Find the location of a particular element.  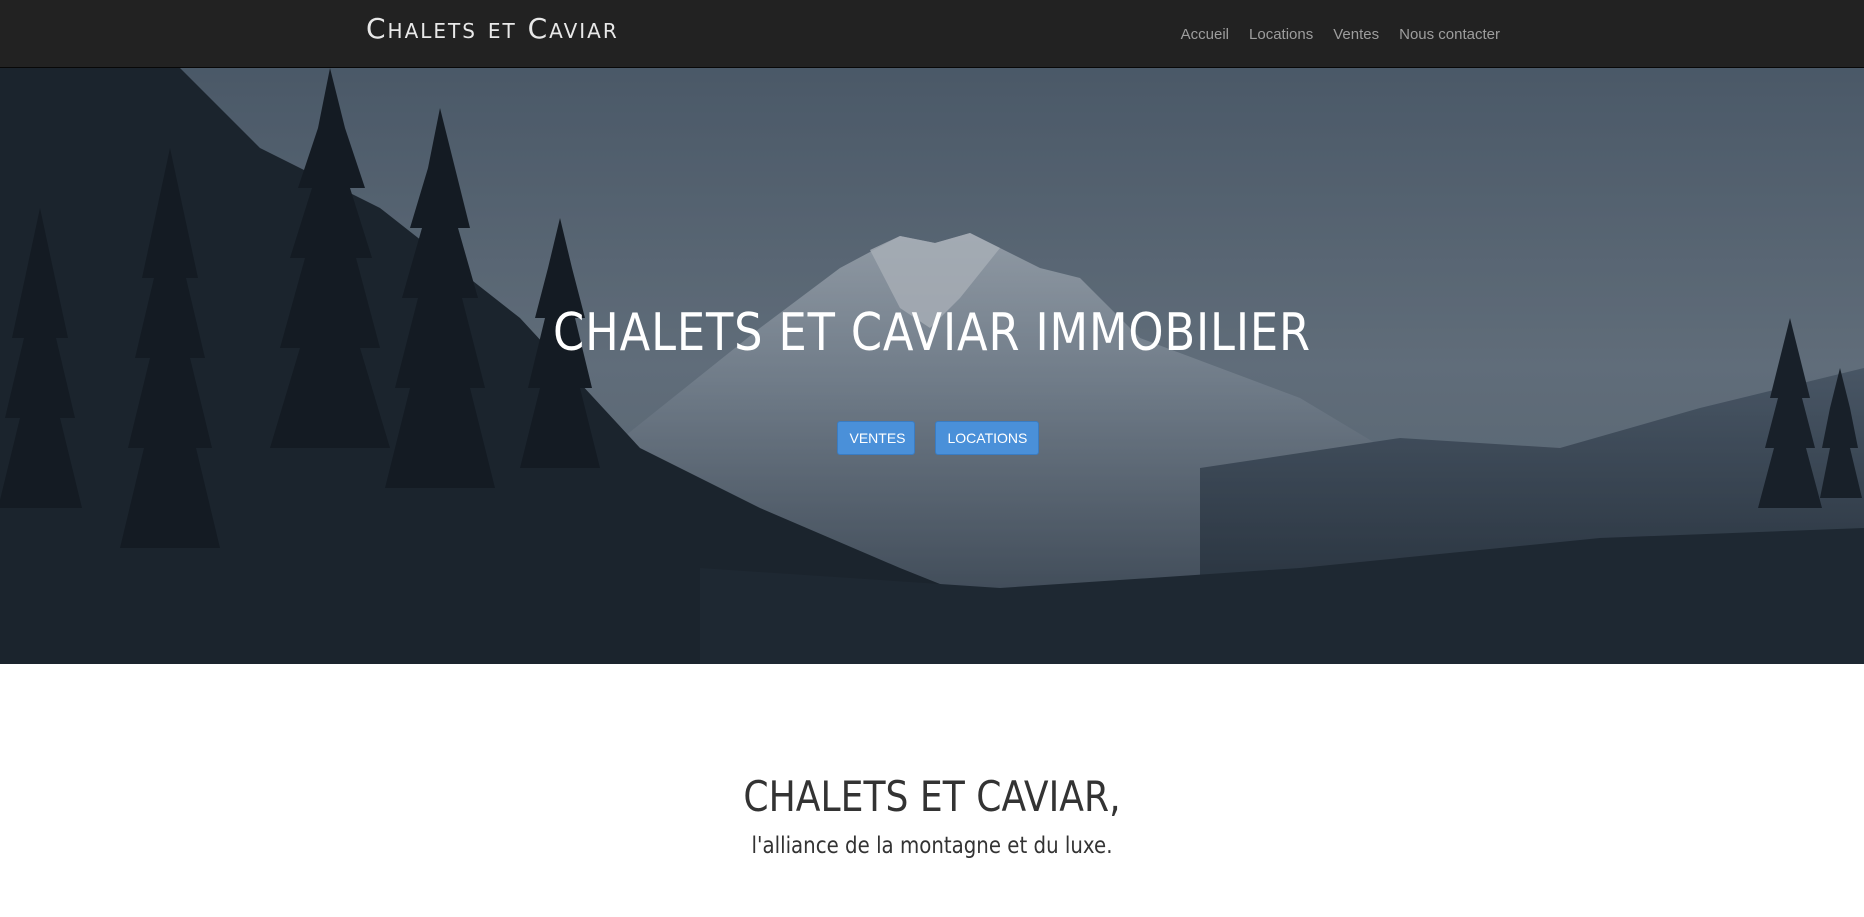

nav-link-contact: Nous contacter is located at coordinates (1449, 34).